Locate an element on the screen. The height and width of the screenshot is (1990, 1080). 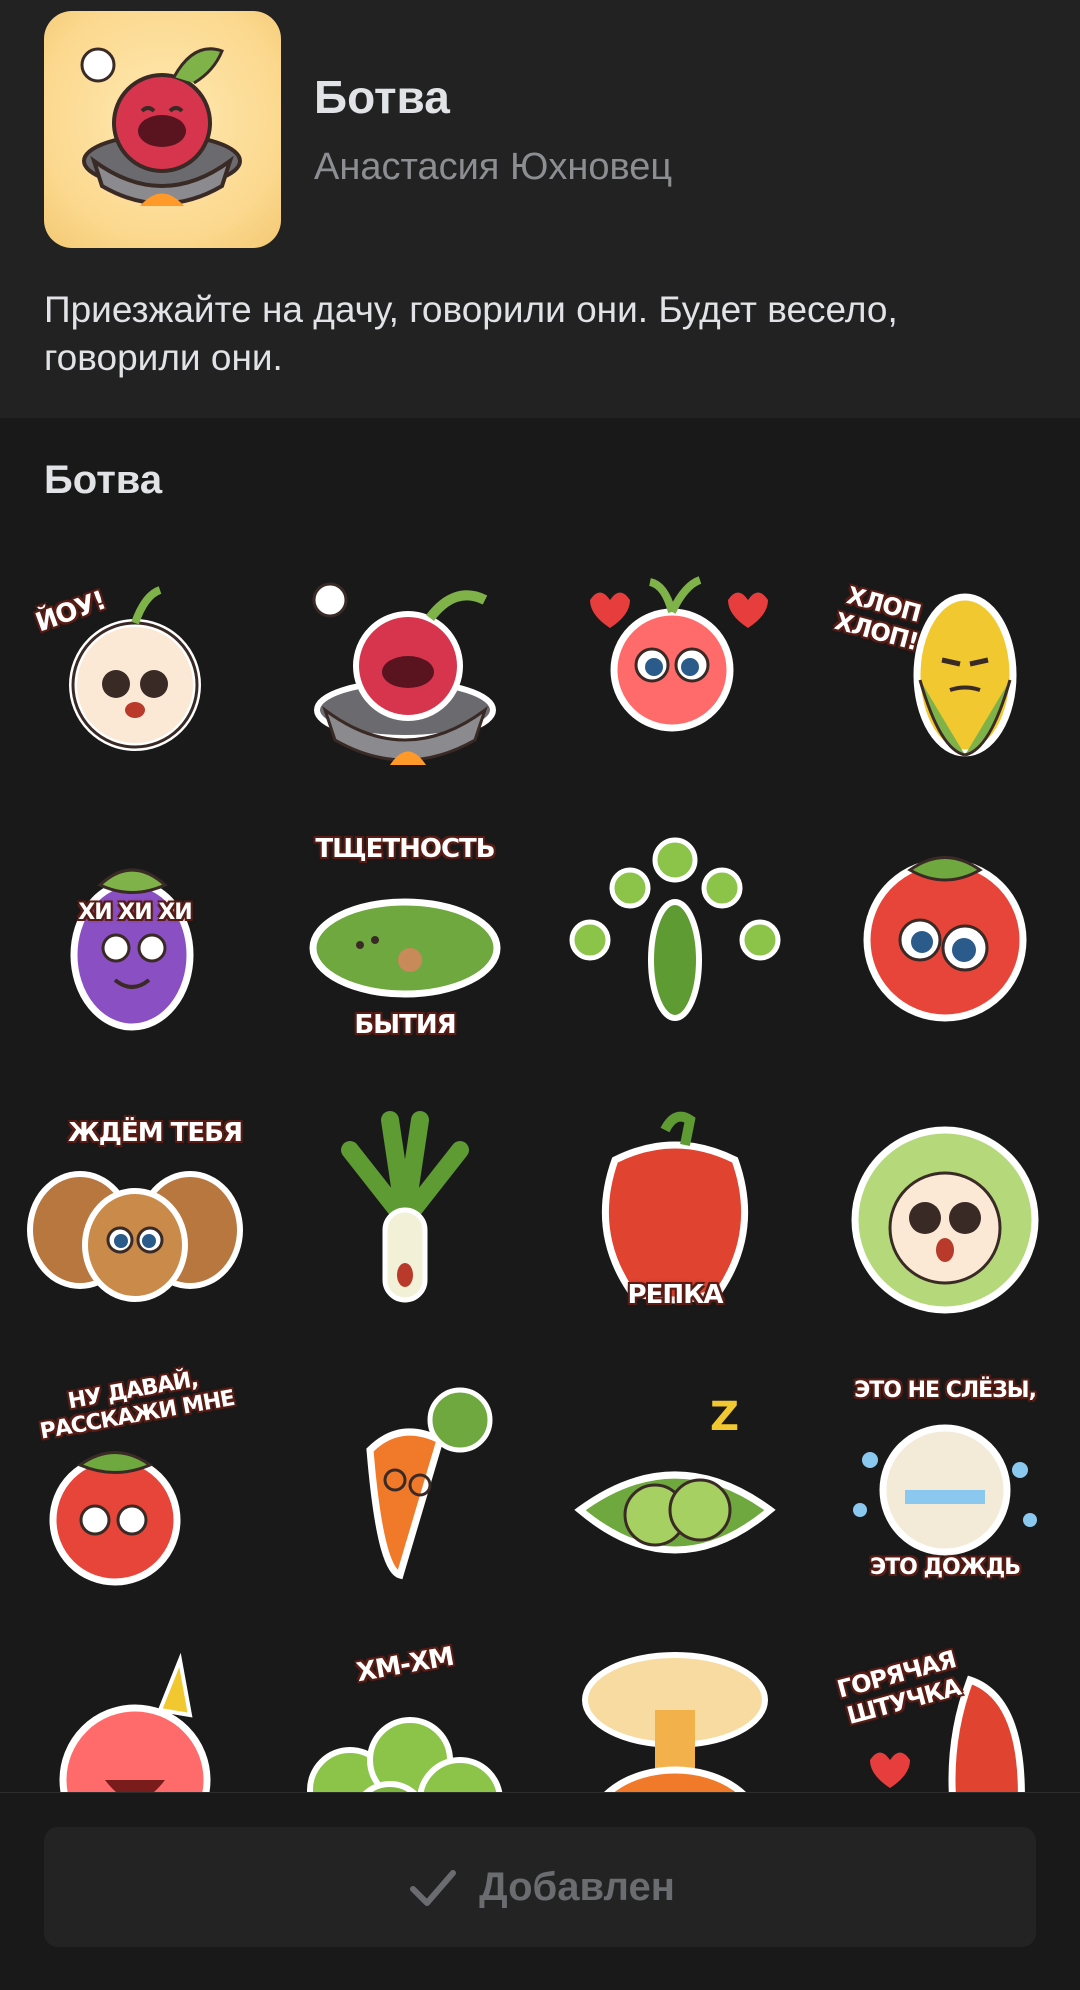
sticker-beet-in-pot is located at coordinates (405, 675).